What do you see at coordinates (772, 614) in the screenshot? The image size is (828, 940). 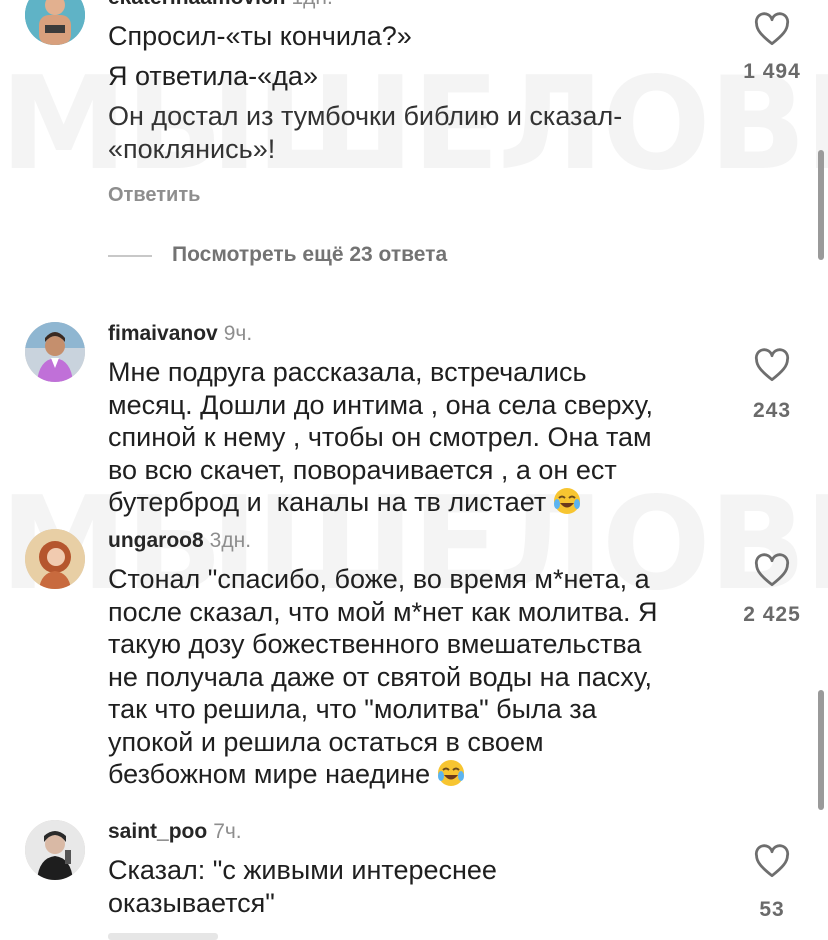 I see `like-count: 2 425` at bounding box center [772, 614].